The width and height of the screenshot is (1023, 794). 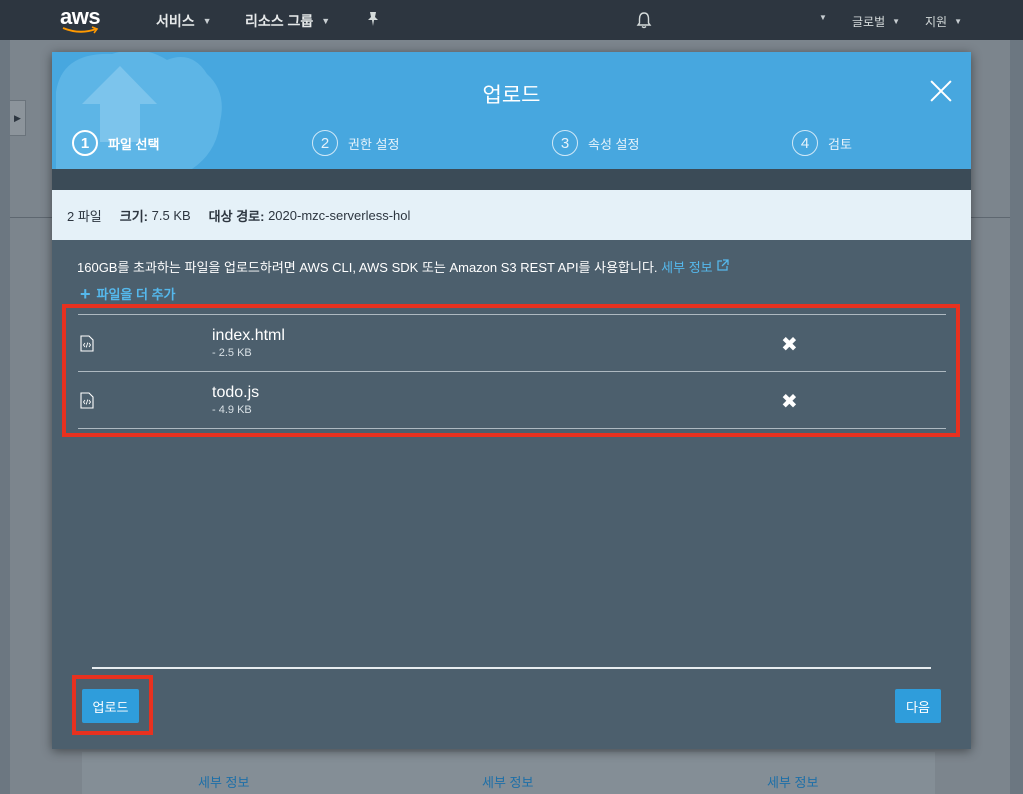 What do you see at coordinates (134, 144) in the screenshot?
I see `step-label: 파일 선택` at bounding box center [134, 144].